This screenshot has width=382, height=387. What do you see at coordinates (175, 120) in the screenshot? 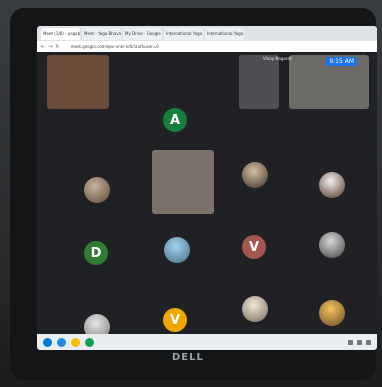
I see `participant-avatar: A` at bounding box center [175, 120].